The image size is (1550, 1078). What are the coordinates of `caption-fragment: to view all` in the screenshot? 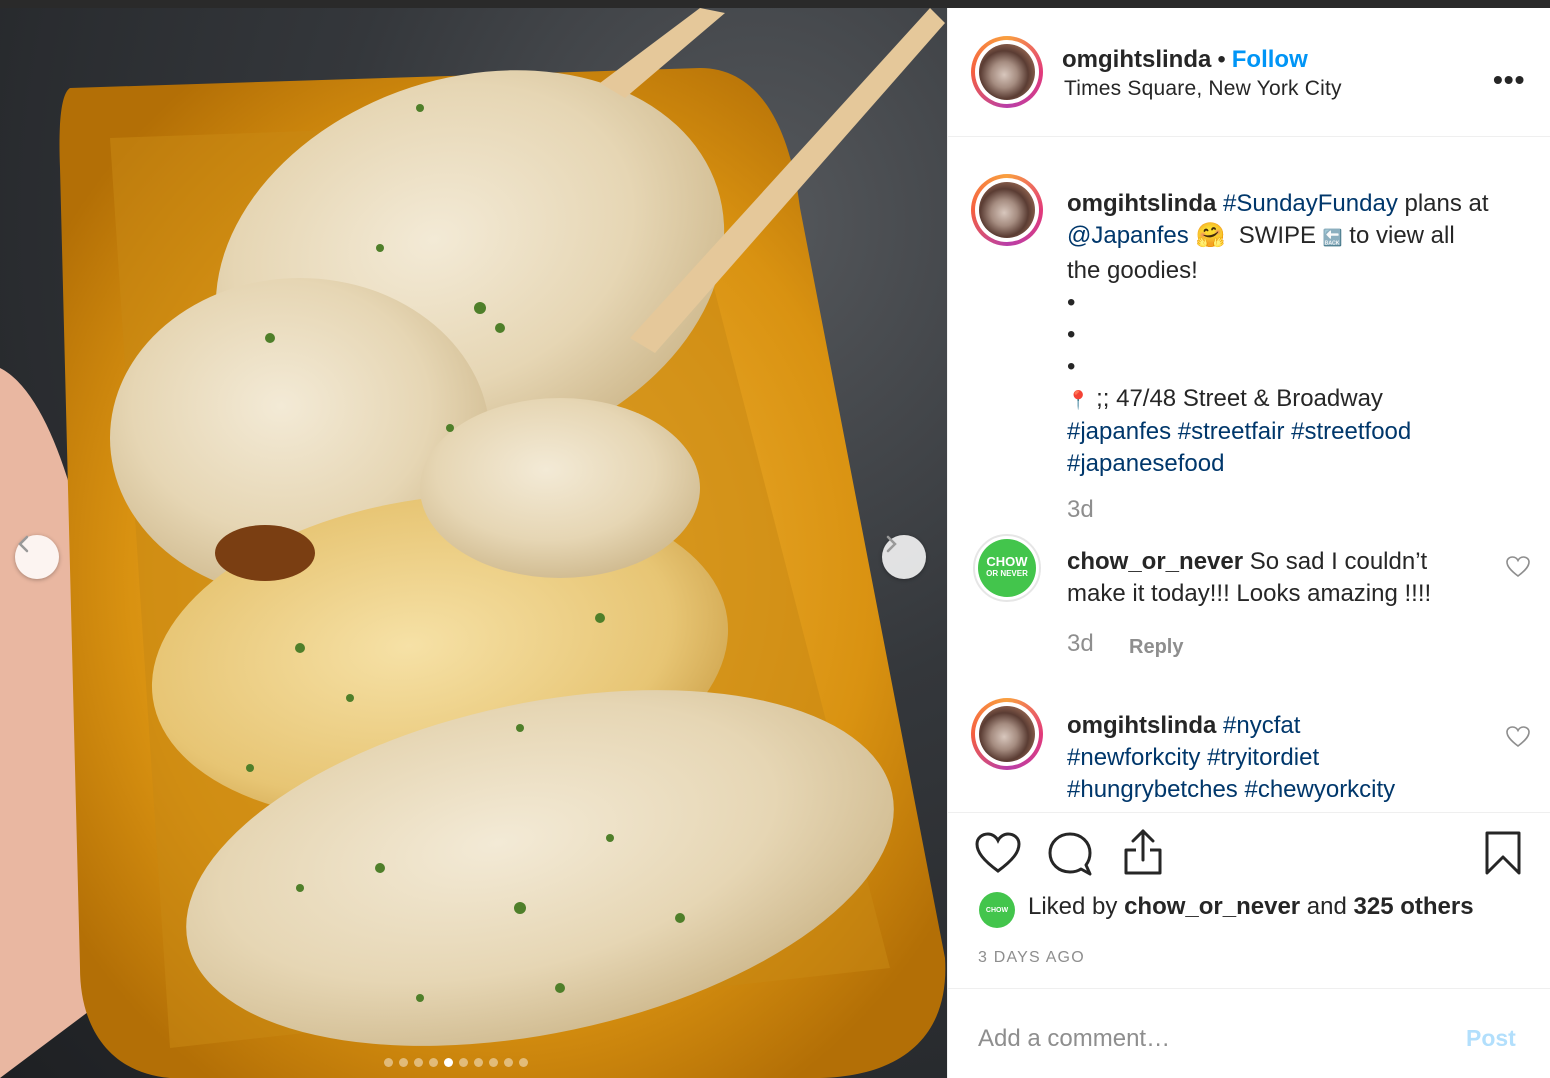 It's located at (1402, 235).